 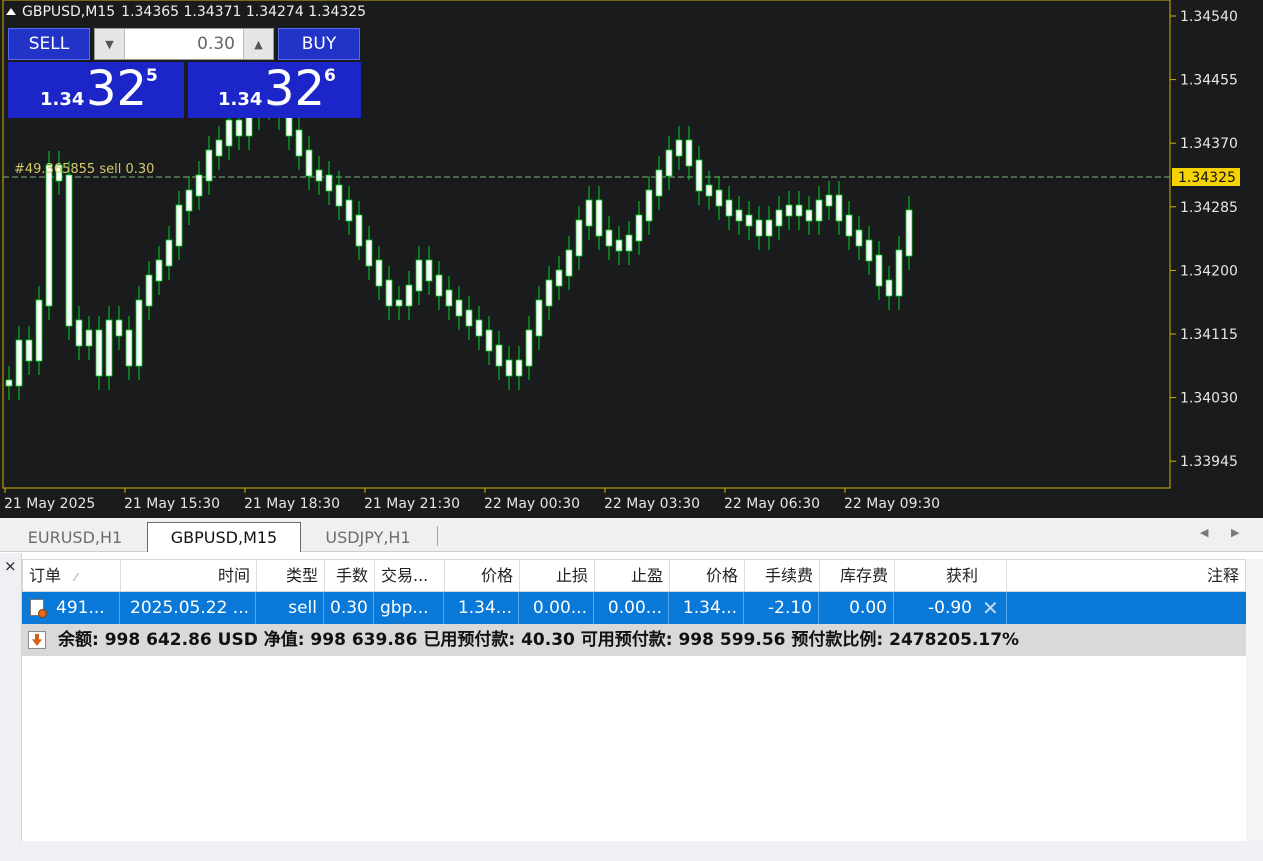 What do you see at coordinates (11, 11) in the screenshot?
I see `collapse-triangle-icon` at bounding box center [11, 11].